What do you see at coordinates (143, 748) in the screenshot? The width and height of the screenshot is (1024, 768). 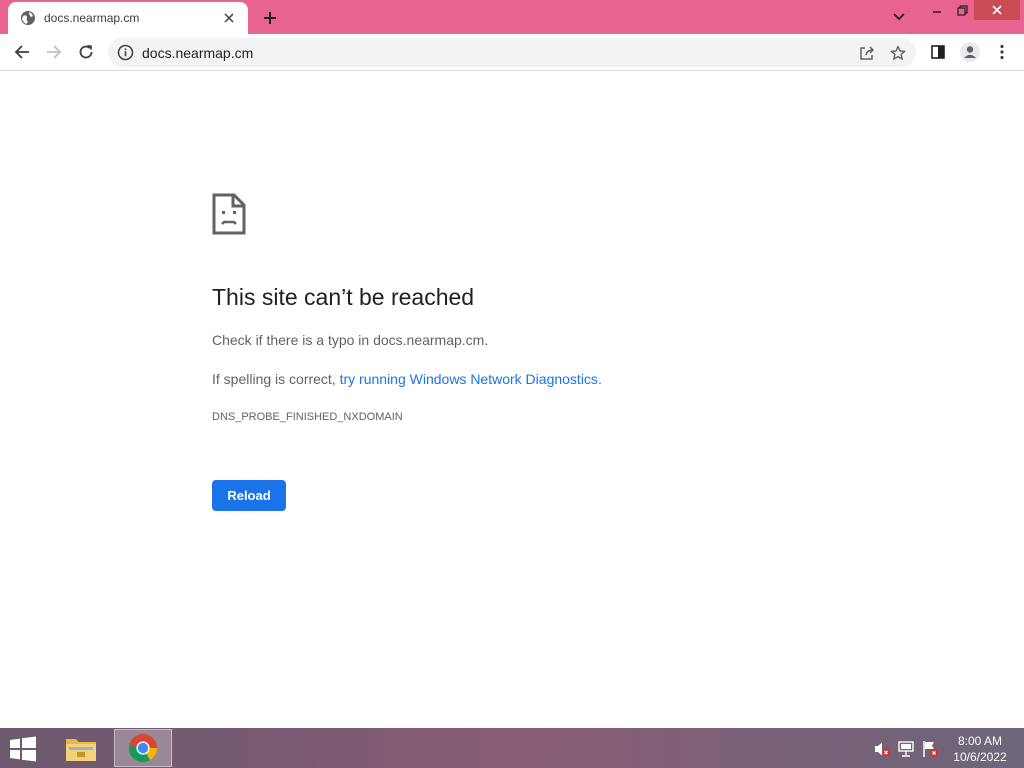 I see `chrome-icon` at bounding box center [143, 748].